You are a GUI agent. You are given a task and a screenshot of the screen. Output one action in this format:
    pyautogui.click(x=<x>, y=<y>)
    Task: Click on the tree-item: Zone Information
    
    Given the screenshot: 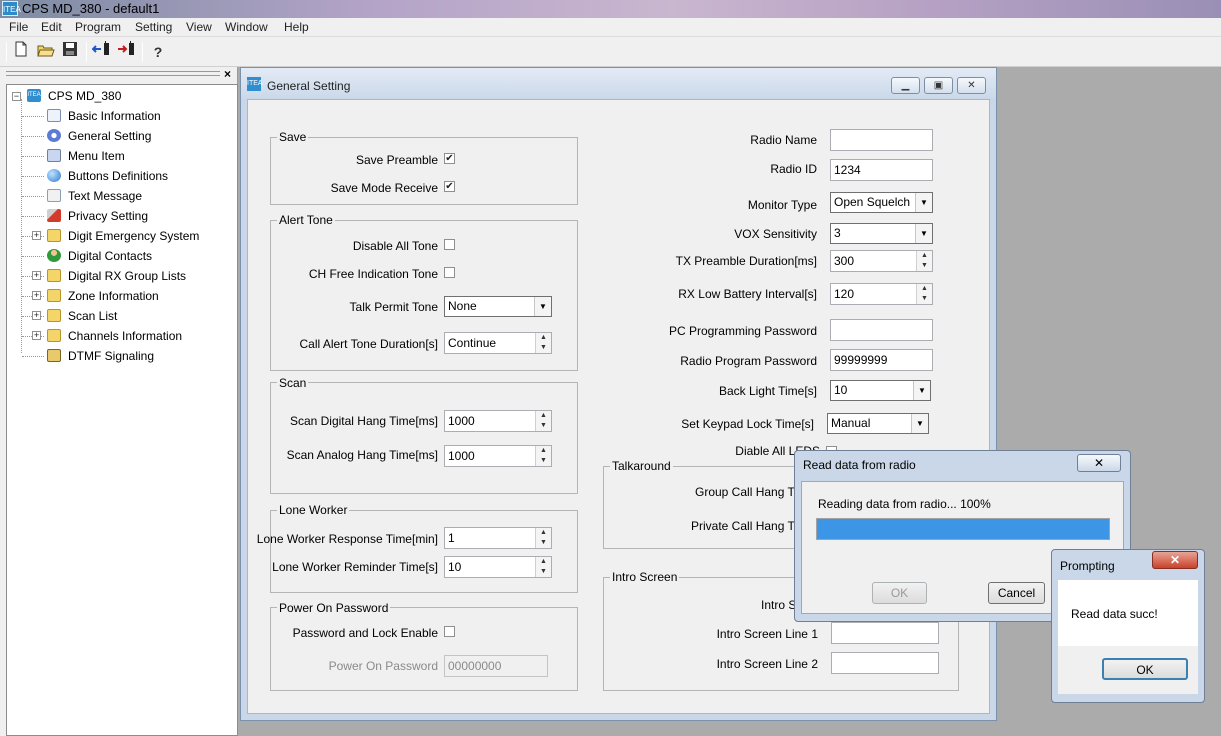 What is the action you would take?
    pyautogui.click(x=103, y=296)
    